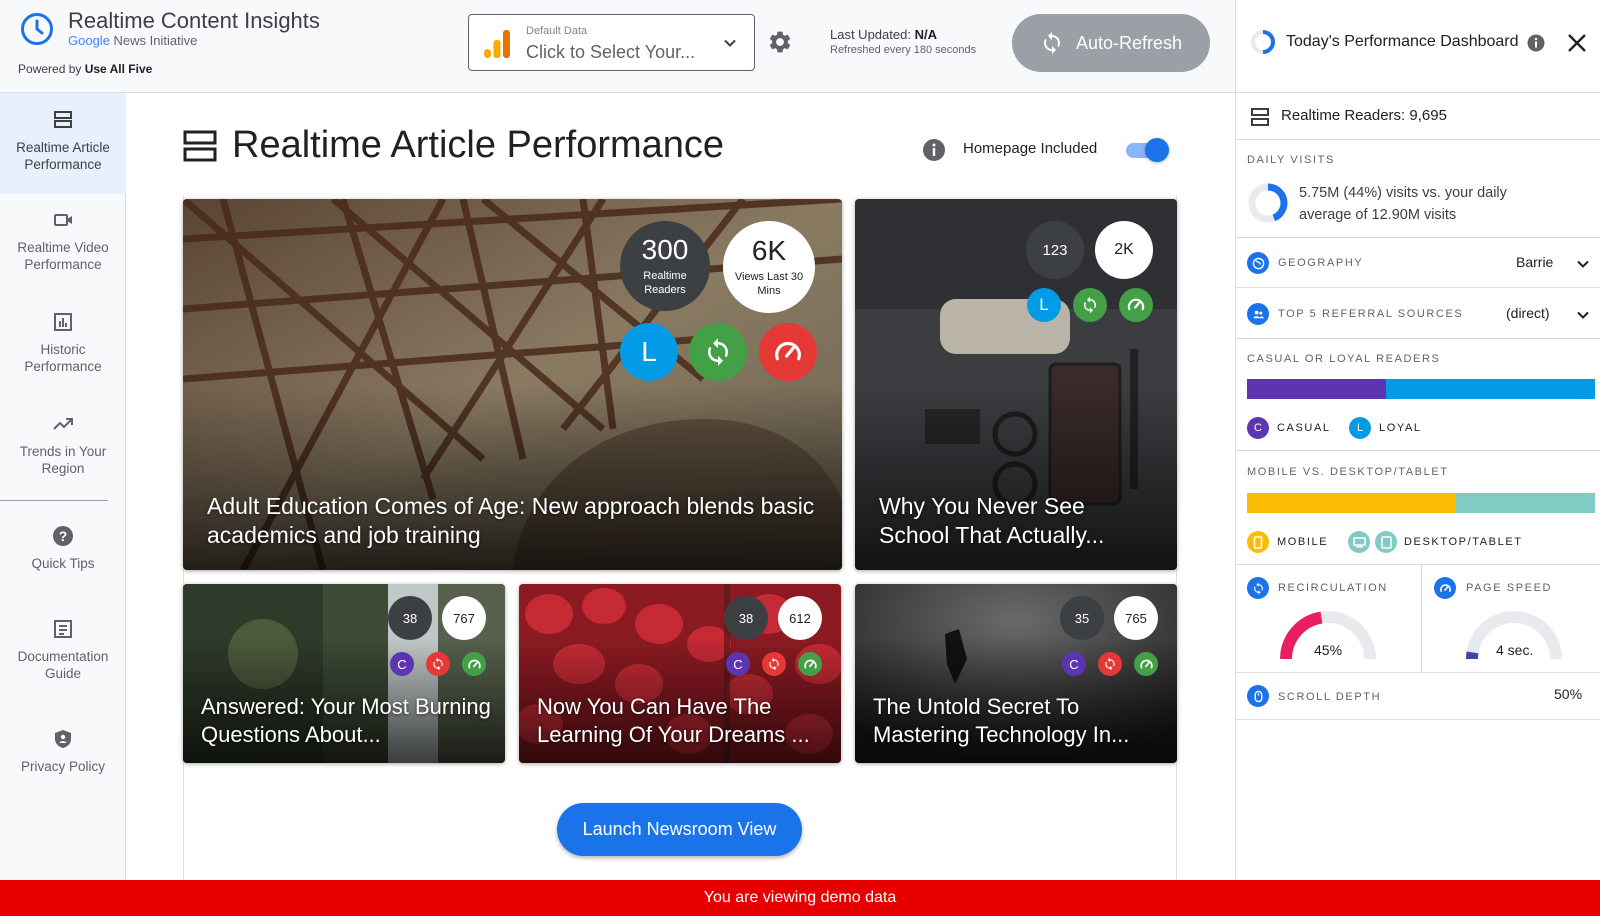 This screenshot has width=1600, height=916. I want to click on toggle-knob, so click(1157, 150).